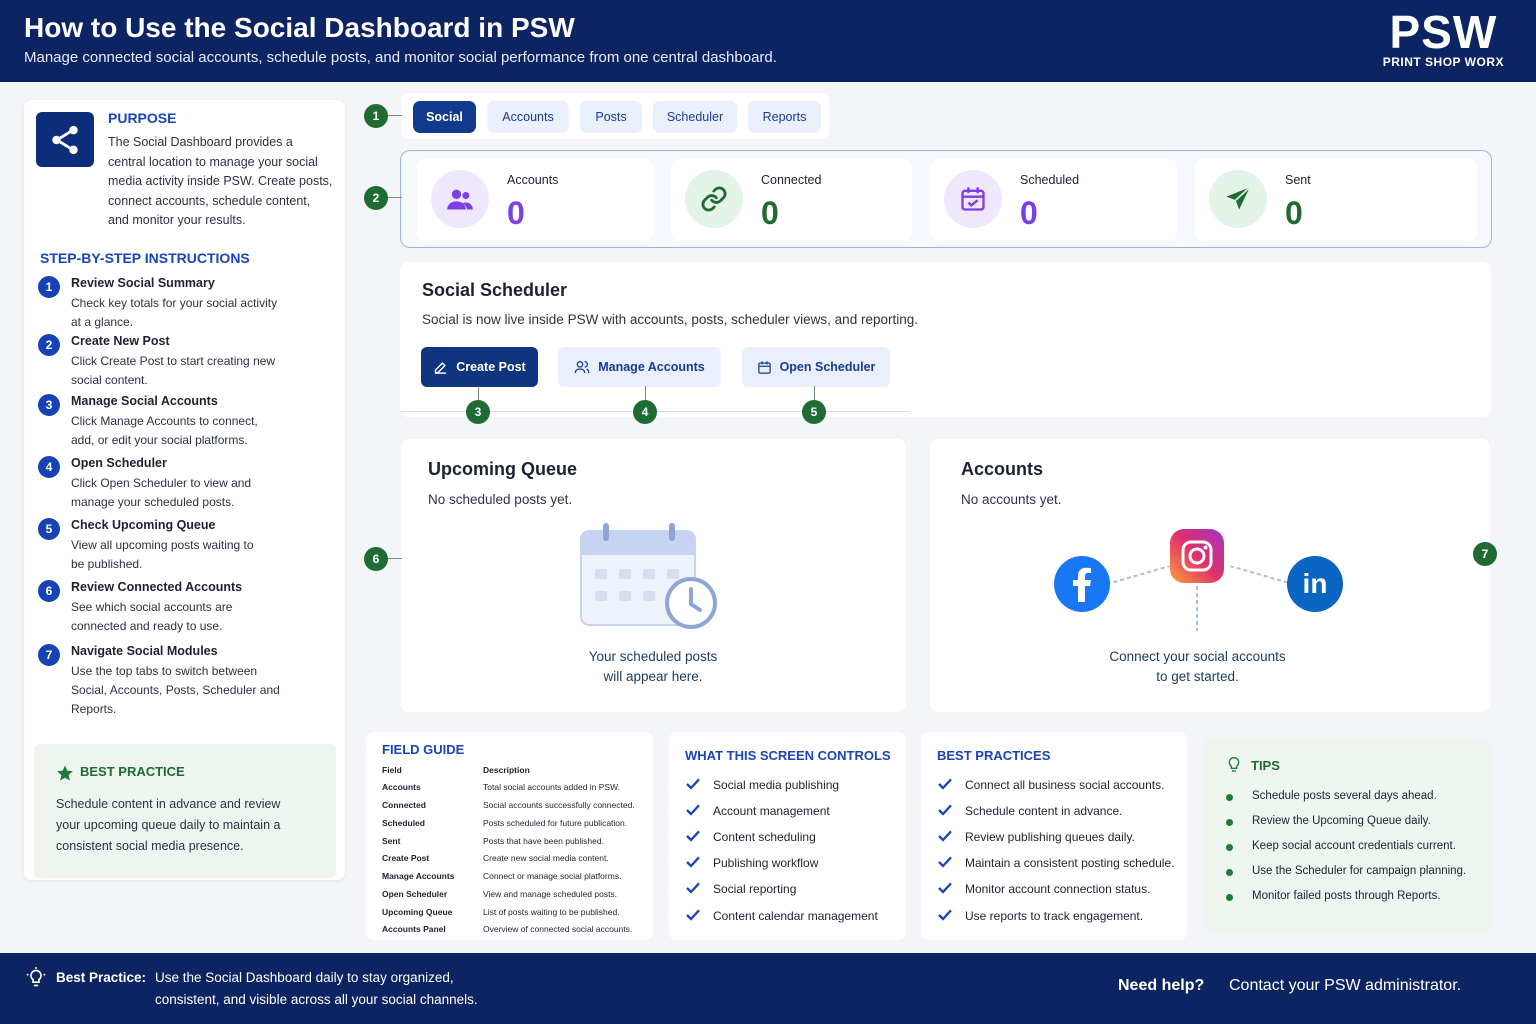 This screenshot has height=1024, width=1536. I want to click on manage-accounts-button: Manage Accounts, so click(639, 367).